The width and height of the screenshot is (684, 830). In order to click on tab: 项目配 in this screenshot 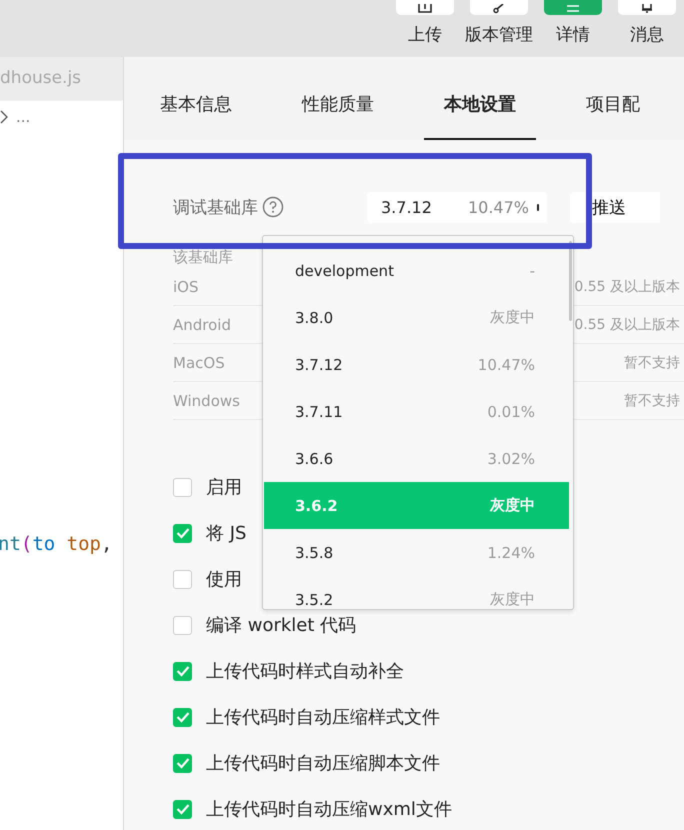, I will do `click(613, 107)`.